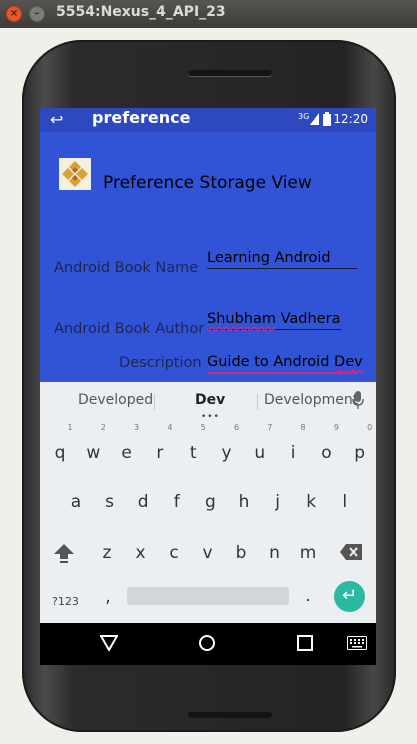 The height and width of the screenshot is (744, 417). What do you see at coordinates (160, 363) in the screenshot?
I see `description-label: Description` at bounding box center [160, 363].